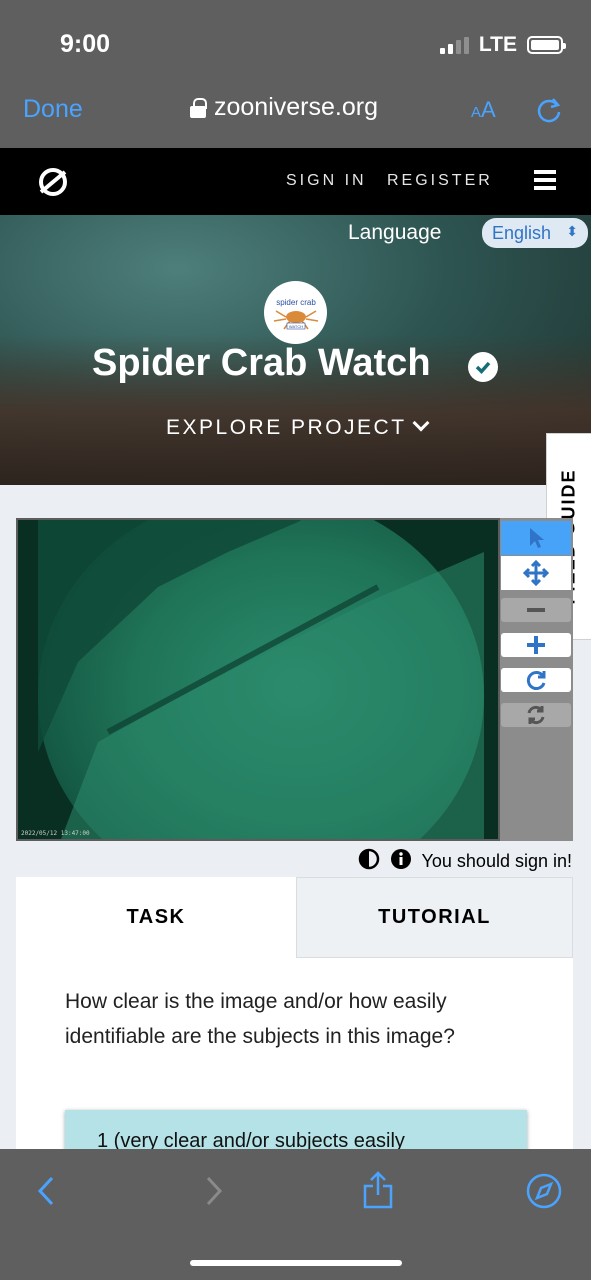 The image size is (591, 1280). What do you see at coordinates (549, 112) in the screenshot?
I see `reload-icon` at bounding box center [549, 112].